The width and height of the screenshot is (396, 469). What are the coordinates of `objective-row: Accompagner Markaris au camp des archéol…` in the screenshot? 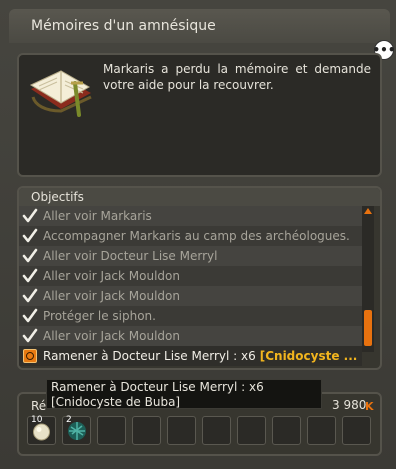 It's located at (190, 236).